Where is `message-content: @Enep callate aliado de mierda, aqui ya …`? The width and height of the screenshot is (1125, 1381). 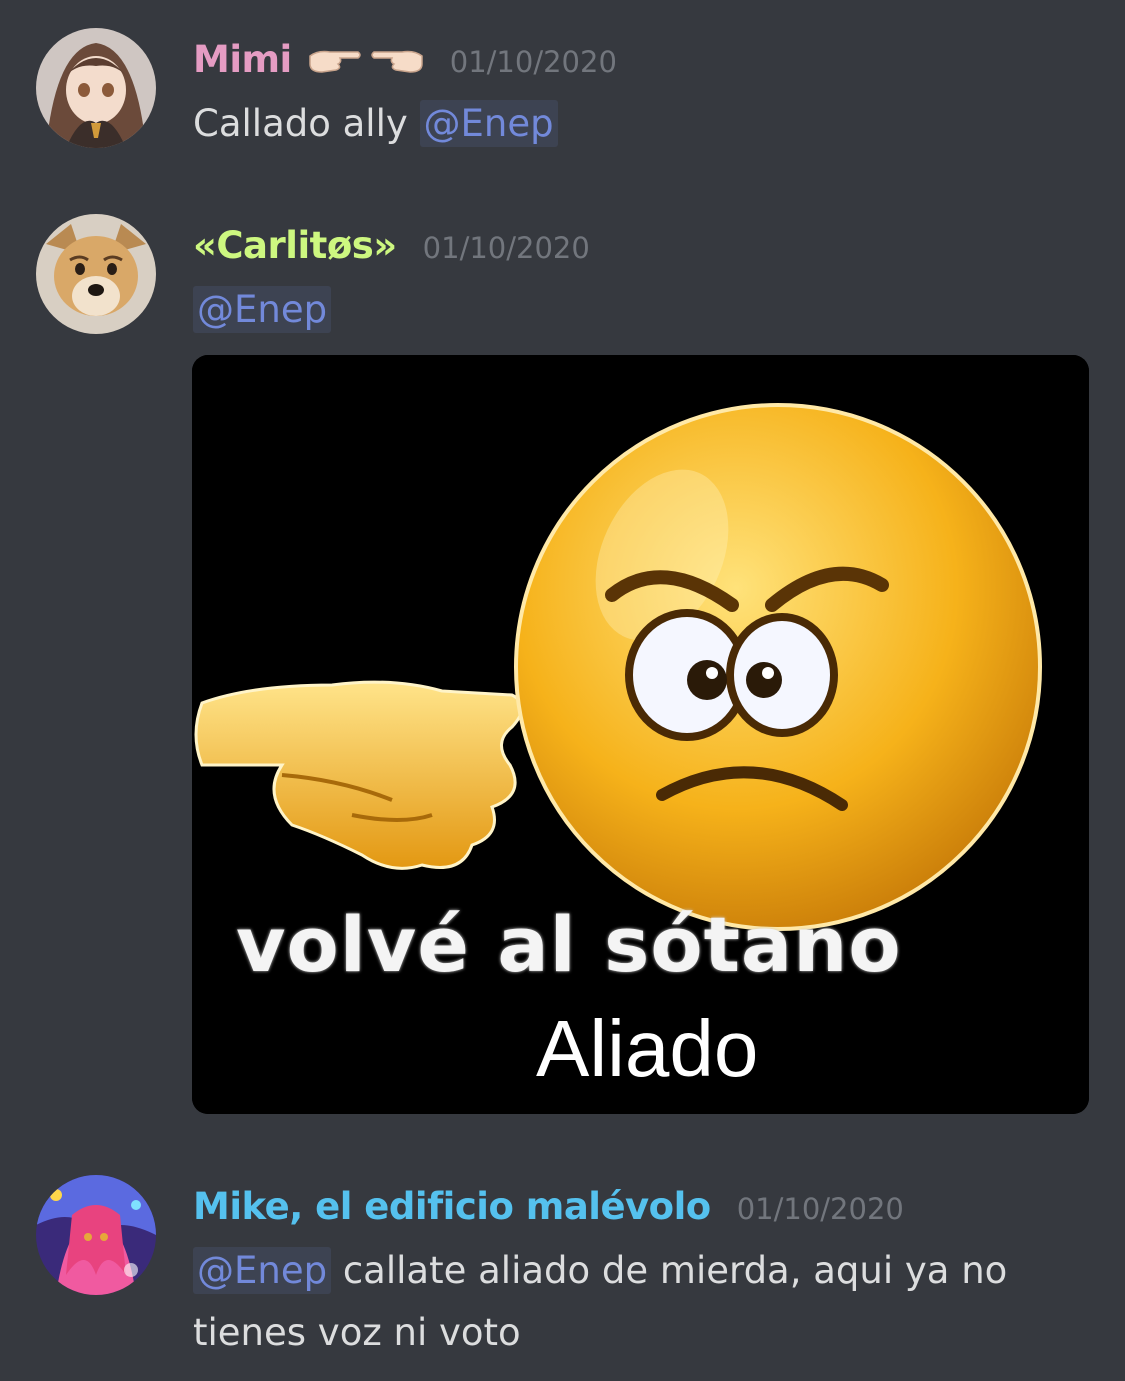
message-content: @Enep callate aliado de mierda, aqui ya … is located at coordinates (629, 1302).